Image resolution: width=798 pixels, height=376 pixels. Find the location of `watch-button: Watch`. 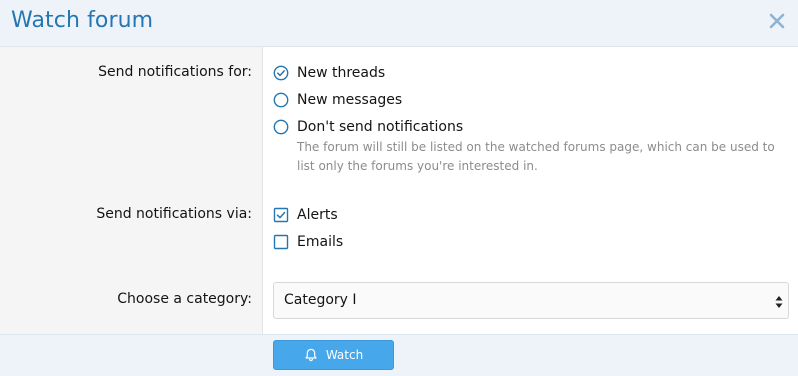

watch-button: Watch is located at coordinates (333, 355).